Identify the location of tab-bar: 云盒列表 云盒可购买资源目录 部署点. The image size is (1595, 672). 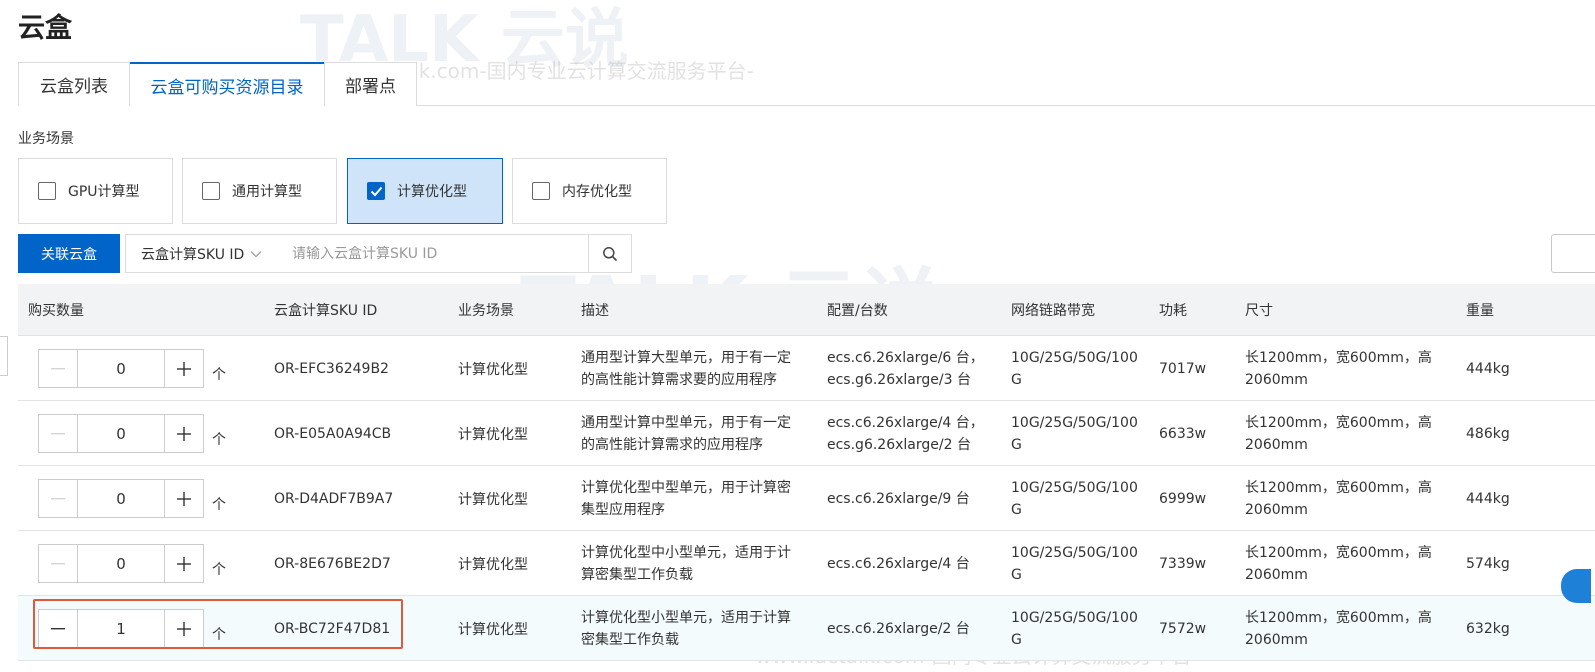
(806, 84).